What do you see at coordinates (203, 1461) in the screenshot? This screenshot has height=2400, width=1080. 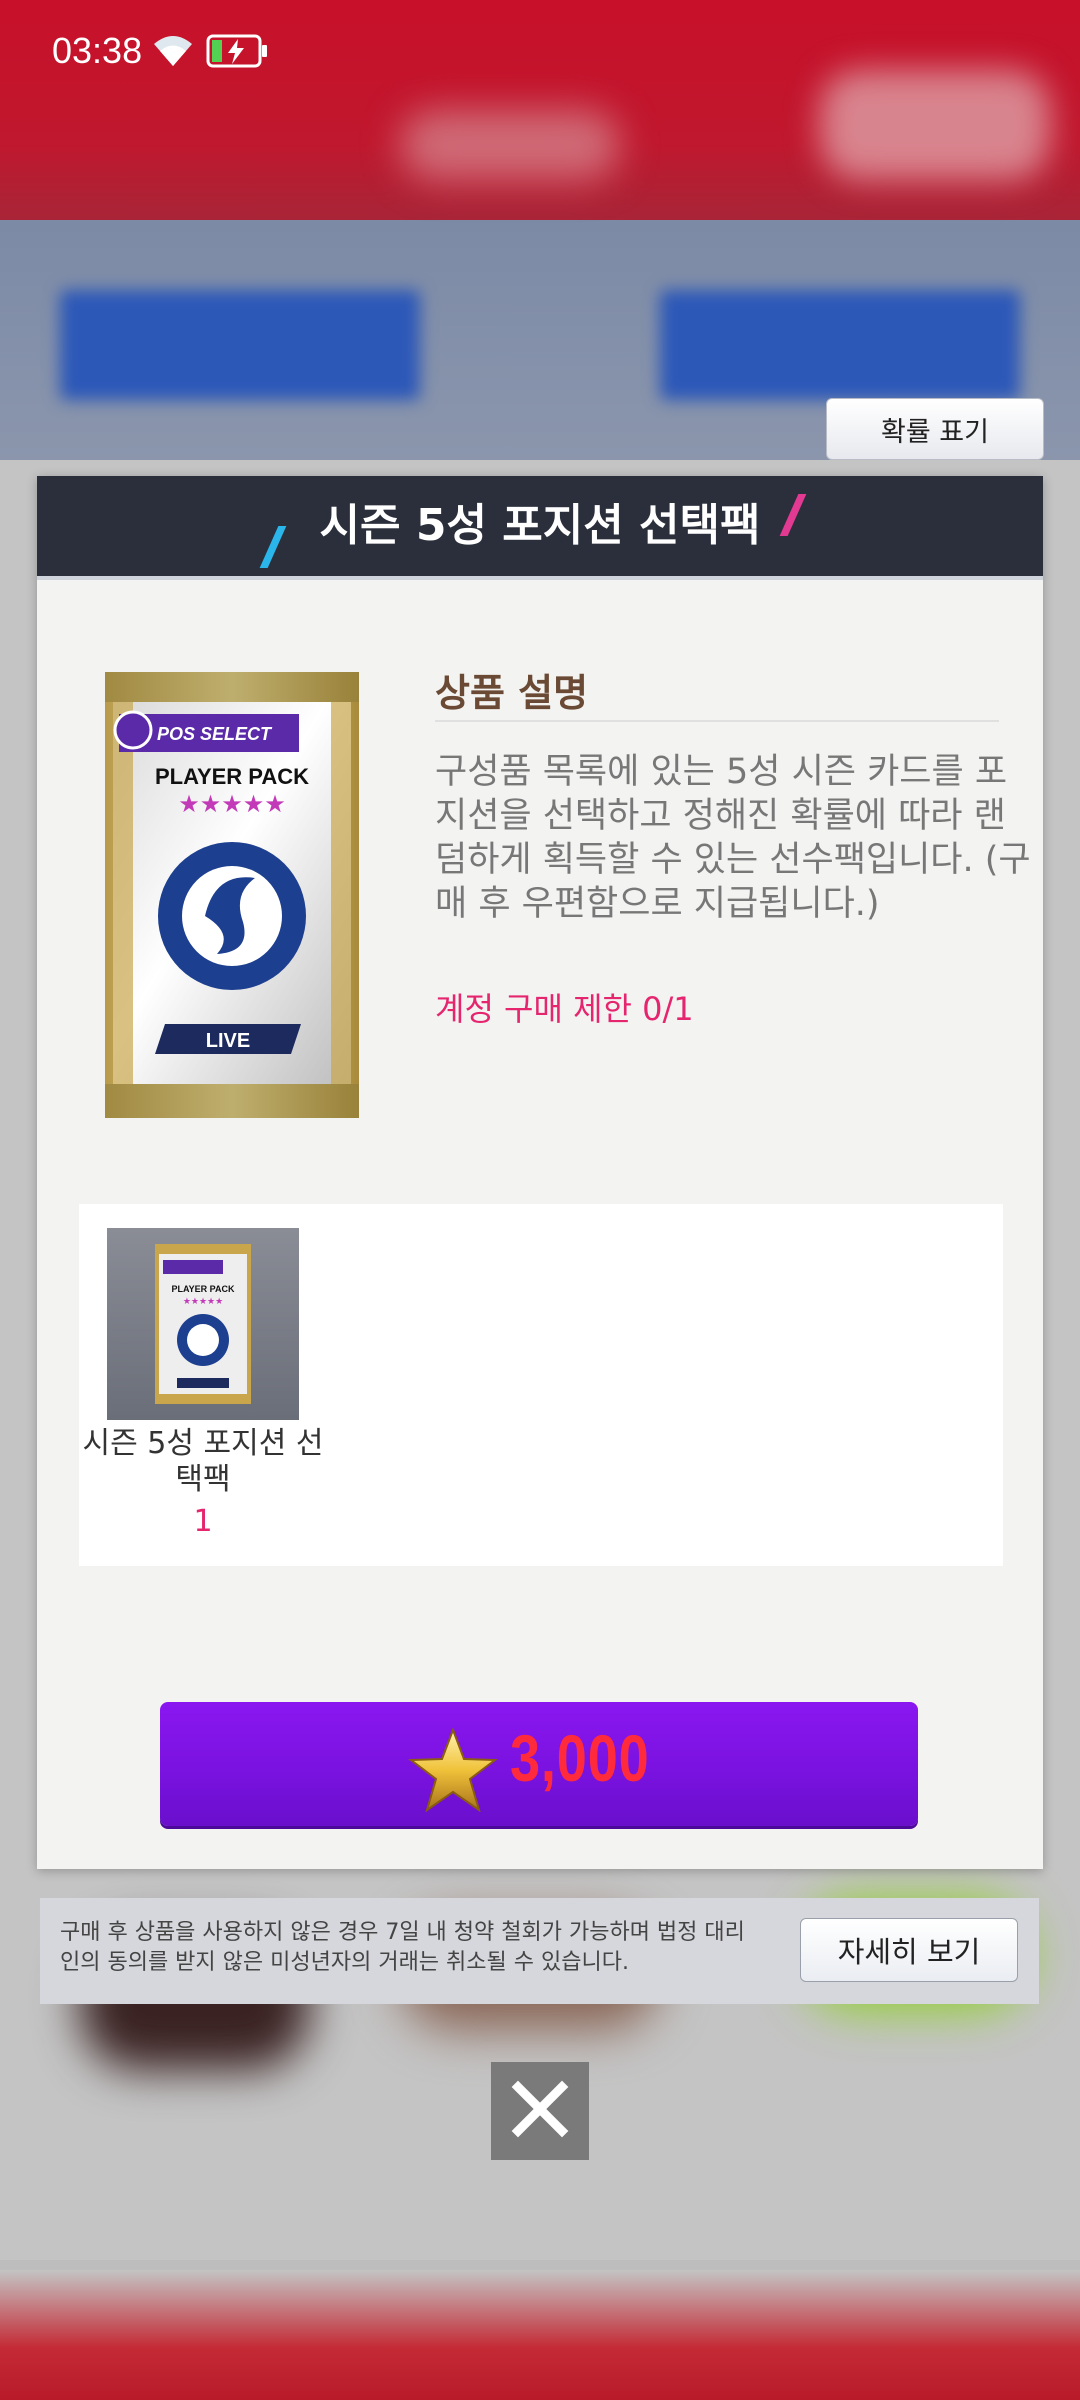 I see `item-name: 시즌 5성 포지션 선택팩` at bounding box center [203, 1461].